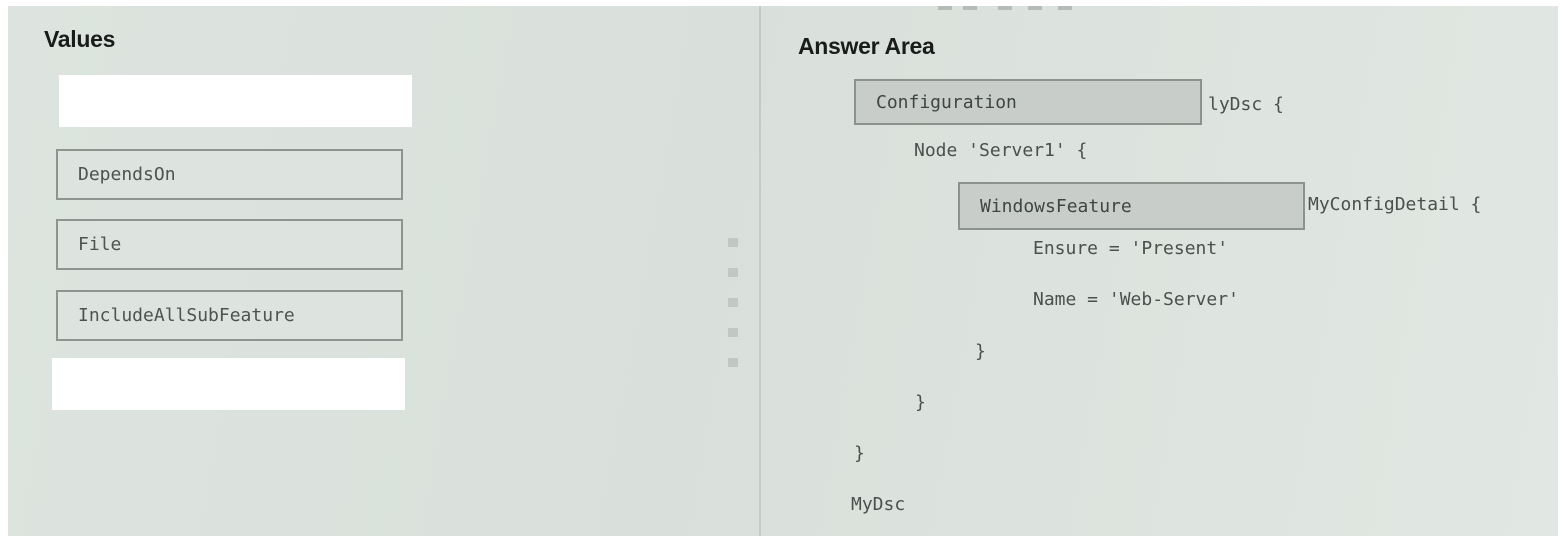 The height and width of the screenshot is (540, 1562). I want to click on value-tile-dependson: DependsOn, so click(229, 174).